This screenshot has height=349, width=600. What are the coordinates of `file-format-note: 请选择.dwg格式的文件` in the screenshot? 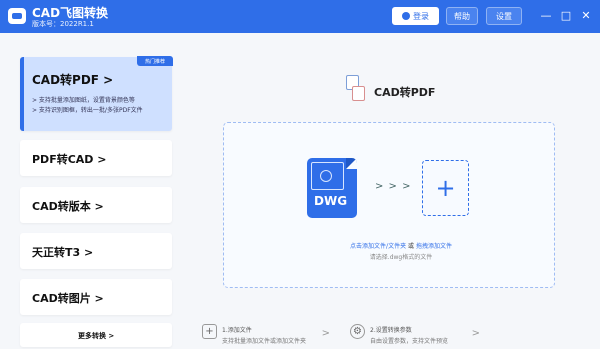 It's located at (401, 257).